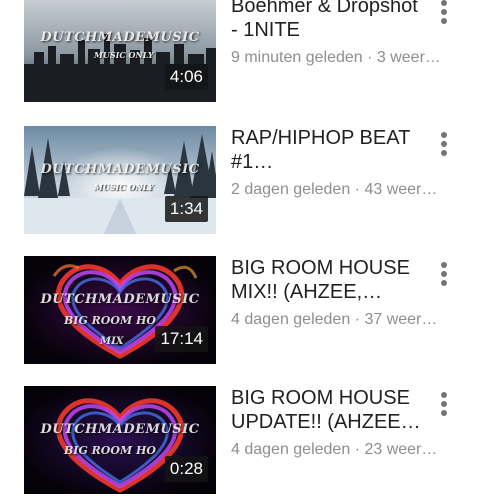 Image resolution: width=480 pixels, height=496 pixels. I want to click on video-thumbnail: DUTCHMADEMUSIC MUSIC ONLY 4:06, so click(120, 51).